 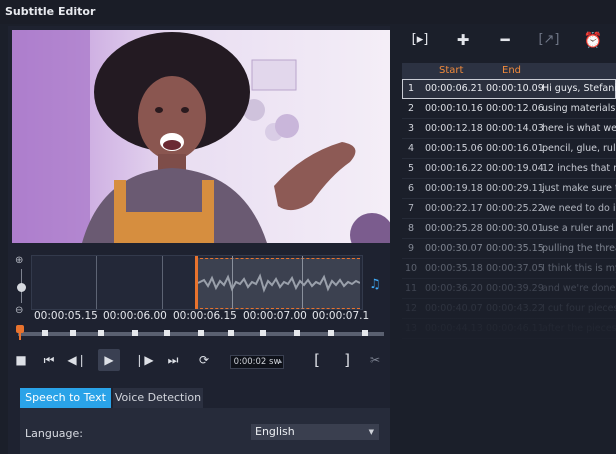 I want to click on mark-out-button: ], so click(x=347, y=360).